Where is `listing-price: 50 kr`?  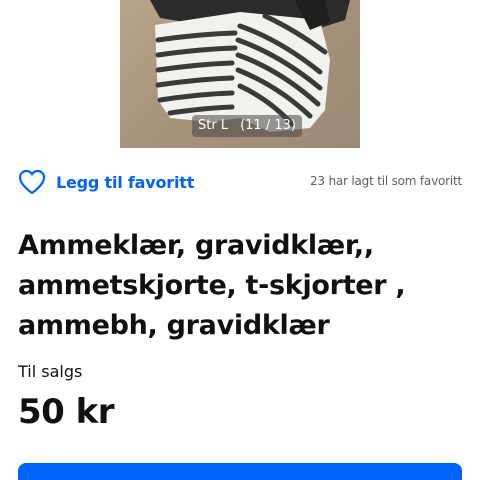
listing-price: 50 kr is located at coordinates (66, 412).